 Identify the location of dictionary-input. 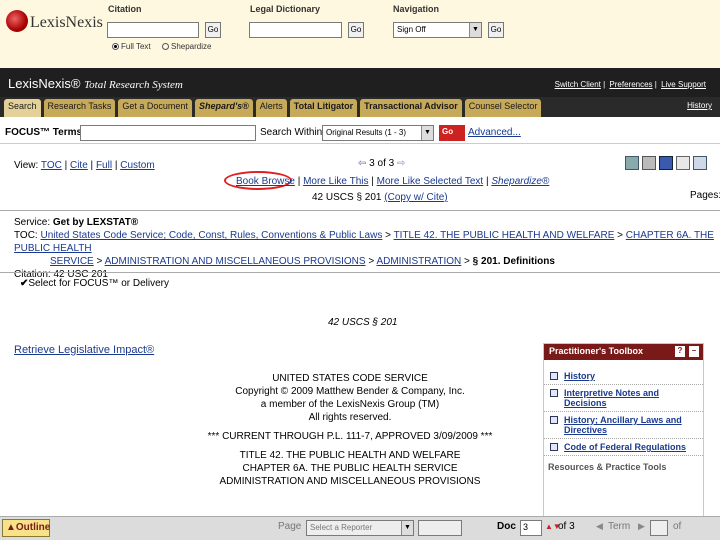
(295, 30).